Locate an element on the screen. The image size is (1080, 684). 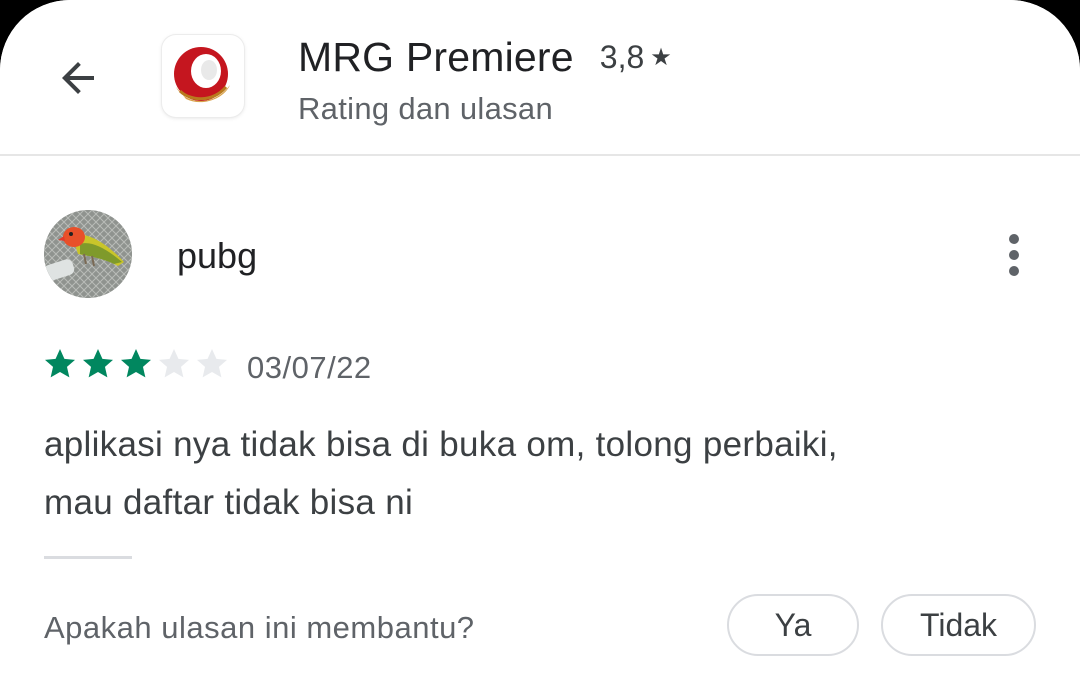
more-options-button is located at coordinates (1014, 255).